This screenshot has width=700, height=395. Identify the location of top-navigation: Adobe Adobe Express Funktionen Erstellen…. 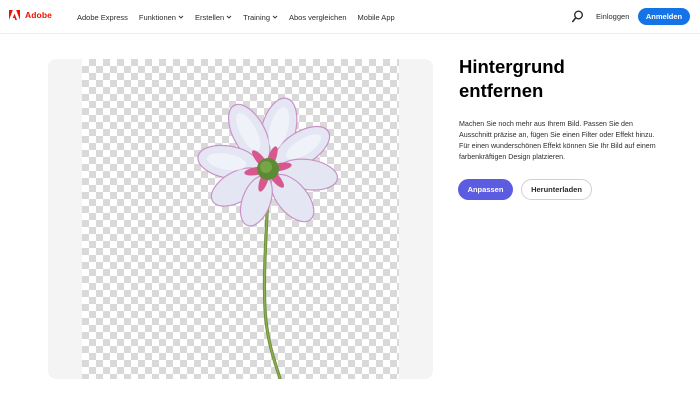
(350, 17).